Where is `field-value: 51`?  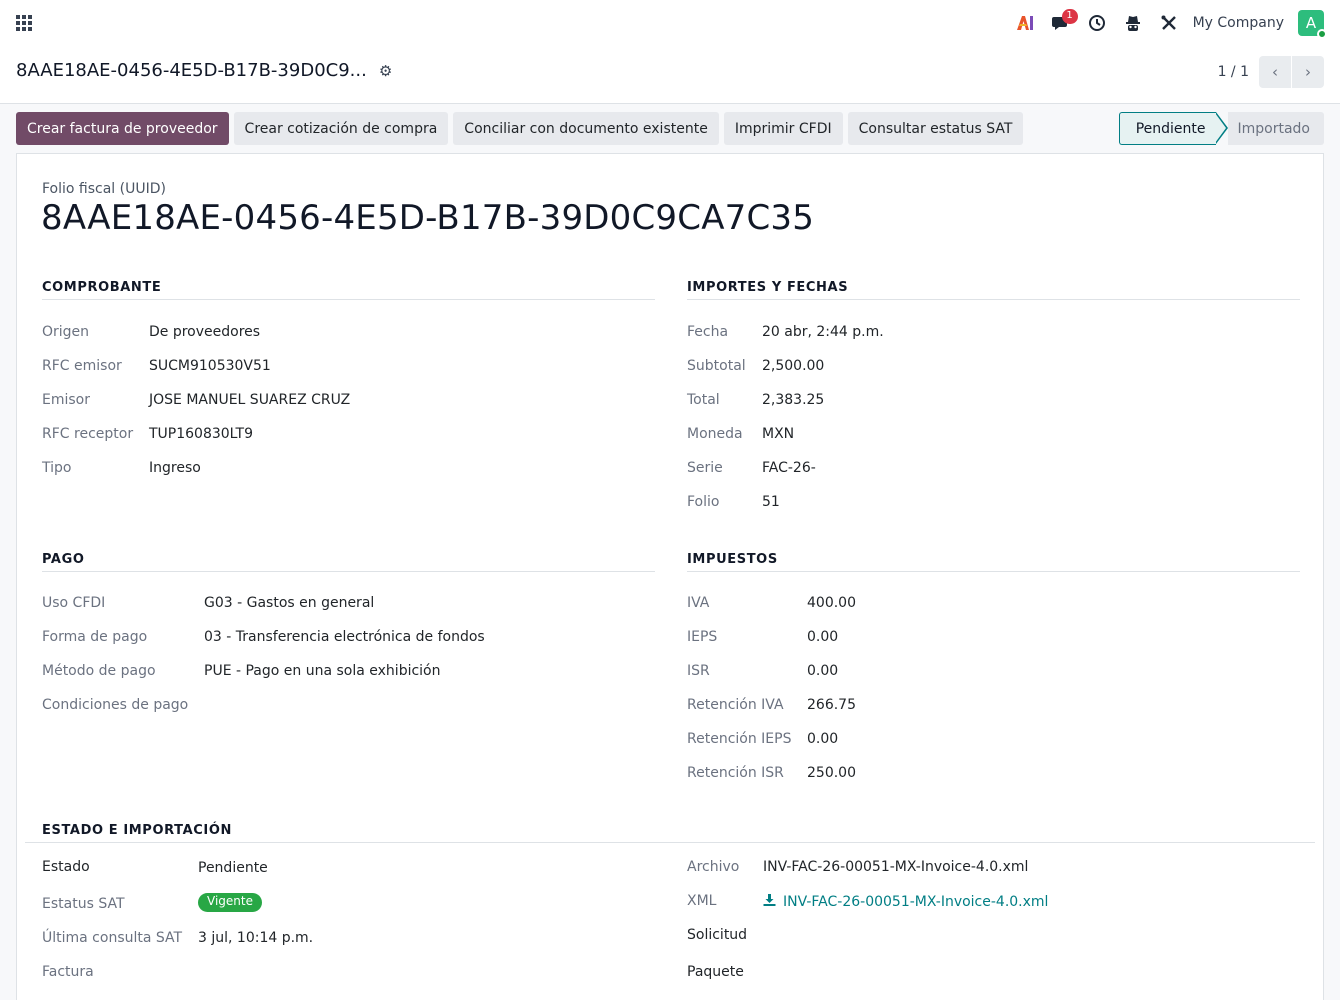 field-value: 51 is located at coordinates (771, 502).